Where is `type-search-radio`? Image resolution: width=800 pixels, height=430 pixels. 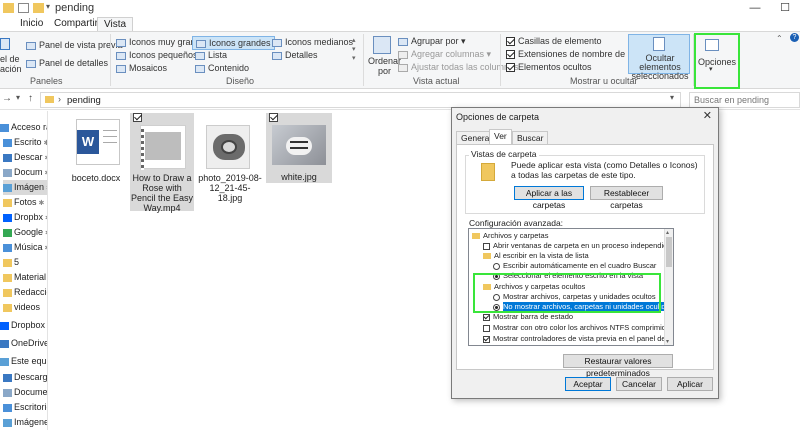
type-search-radio is located at coordinates (496, 266).